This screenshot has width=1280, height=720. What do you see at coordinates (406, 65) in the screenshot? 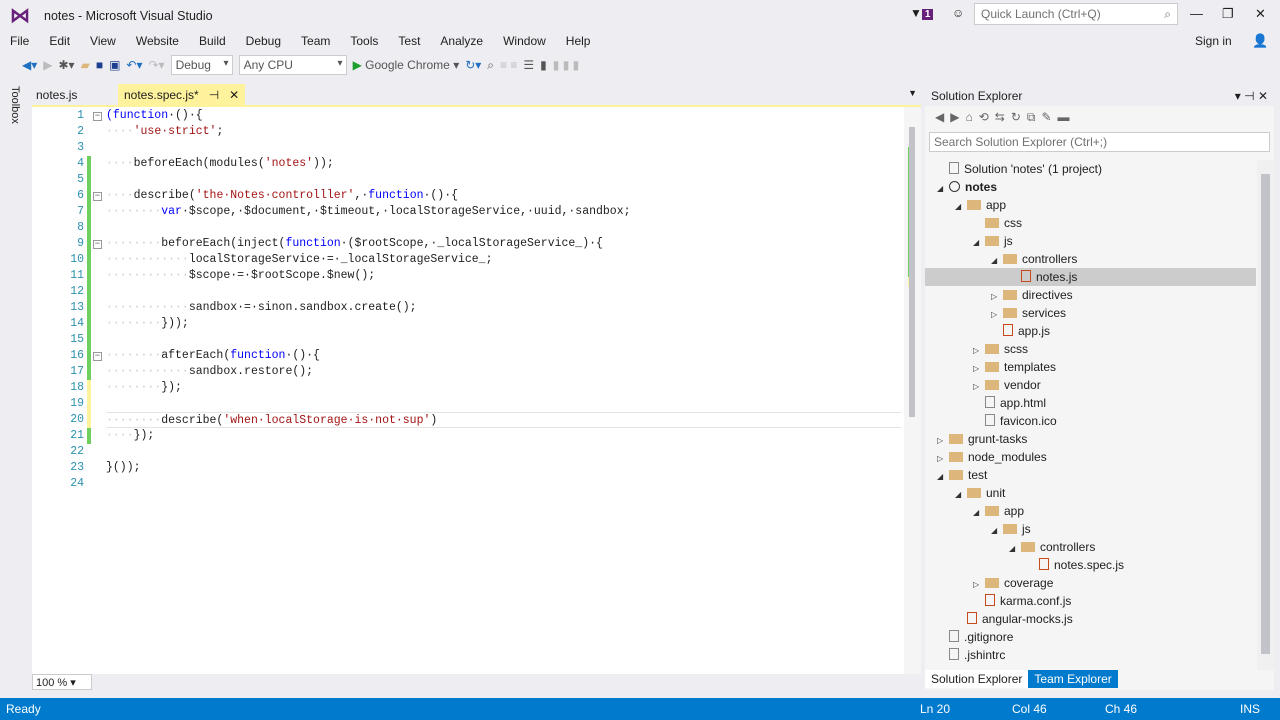
I see `run-button: ▶ Google Chrome ▾` at bounding box center [406, 65].